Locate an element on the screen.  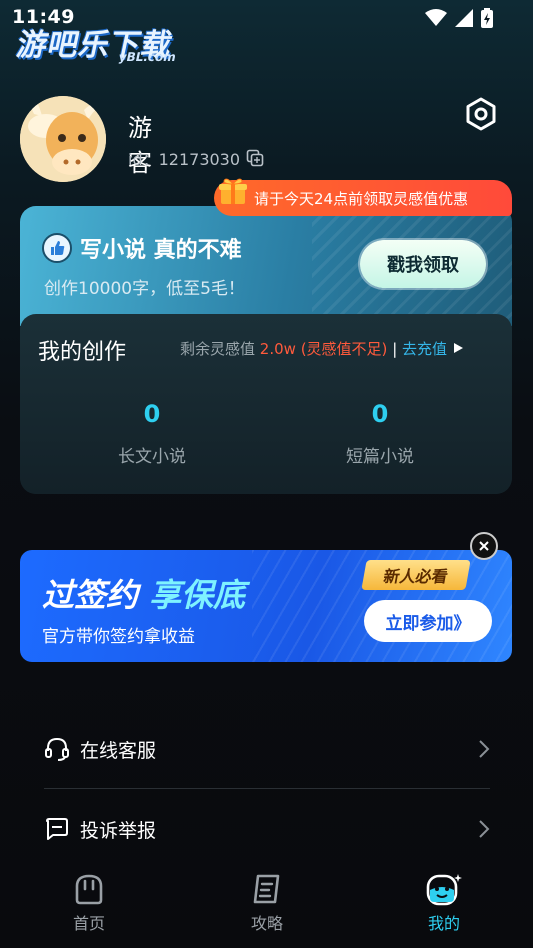
system-icons is located at coordinates (459, 18).